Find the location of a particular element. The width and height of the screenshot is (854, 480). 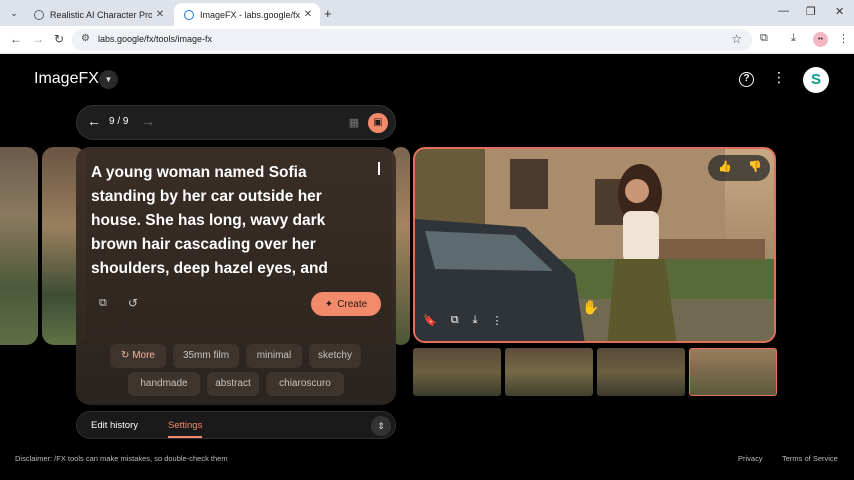

privacy-link: Privacy is located at coordinates (750, 458).